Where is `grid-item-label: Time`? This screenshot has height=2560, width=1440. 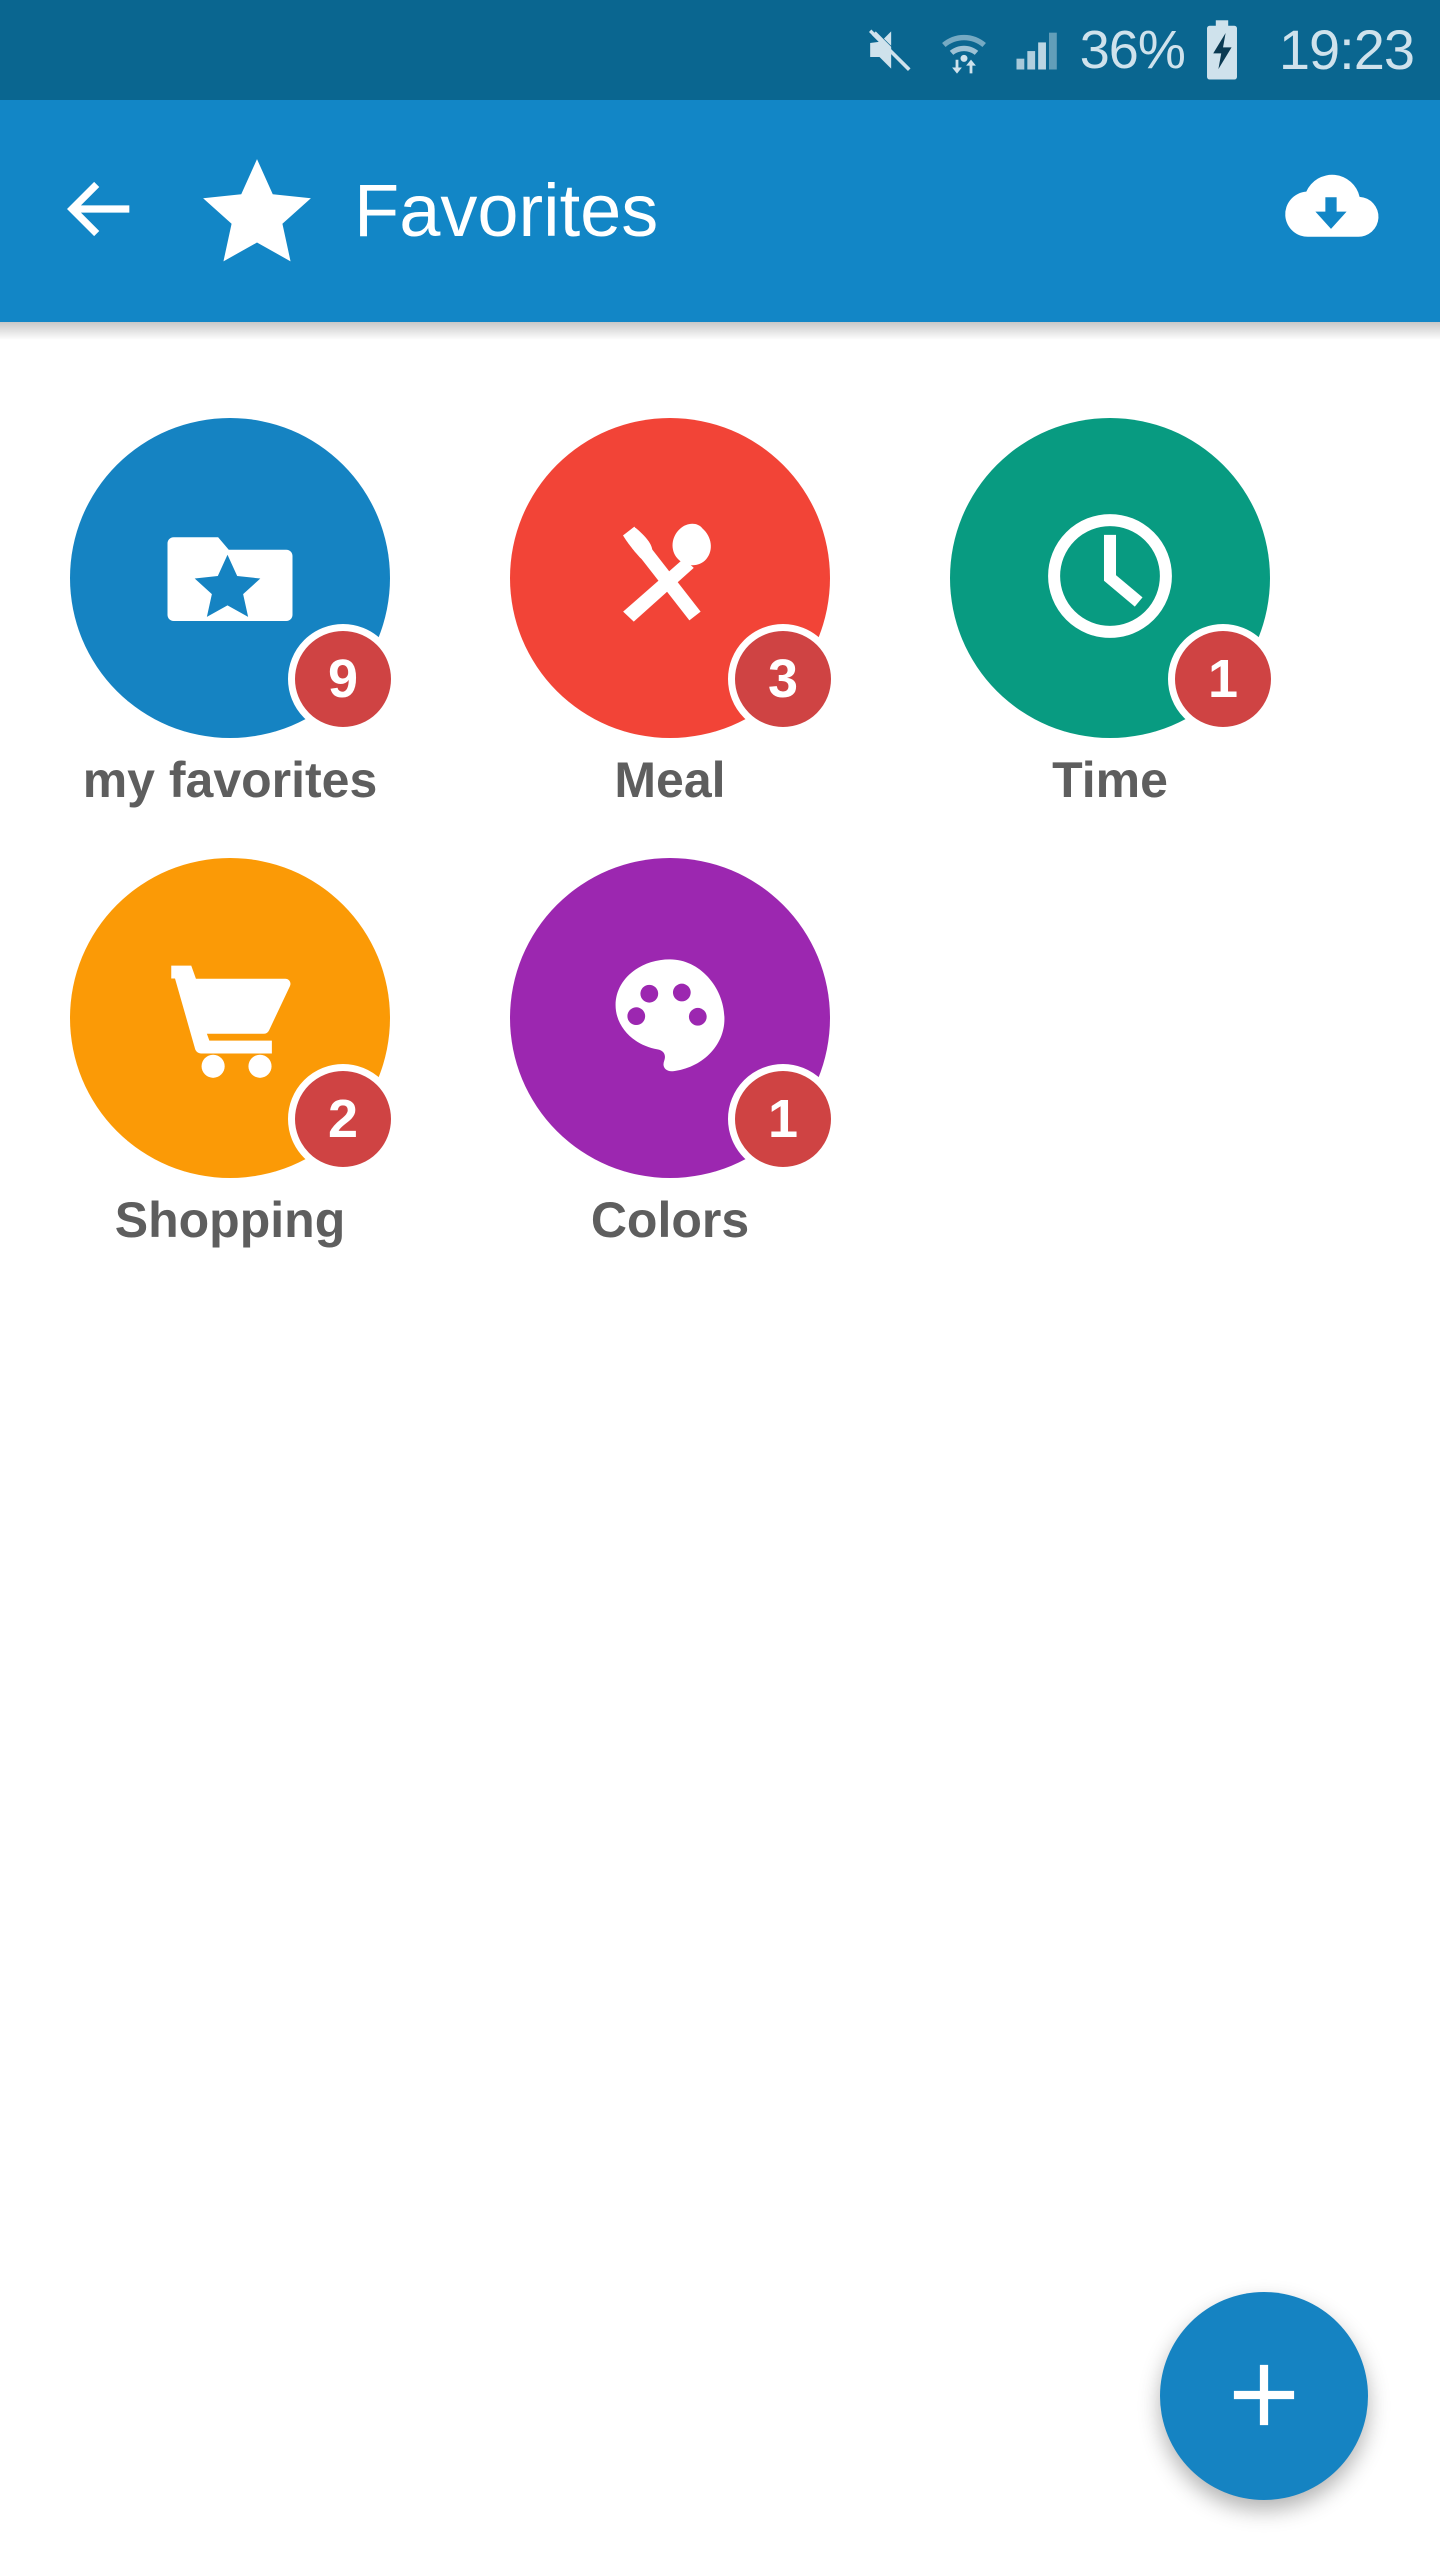
grid-item-label: Time is located at coordinates (1110, 780).